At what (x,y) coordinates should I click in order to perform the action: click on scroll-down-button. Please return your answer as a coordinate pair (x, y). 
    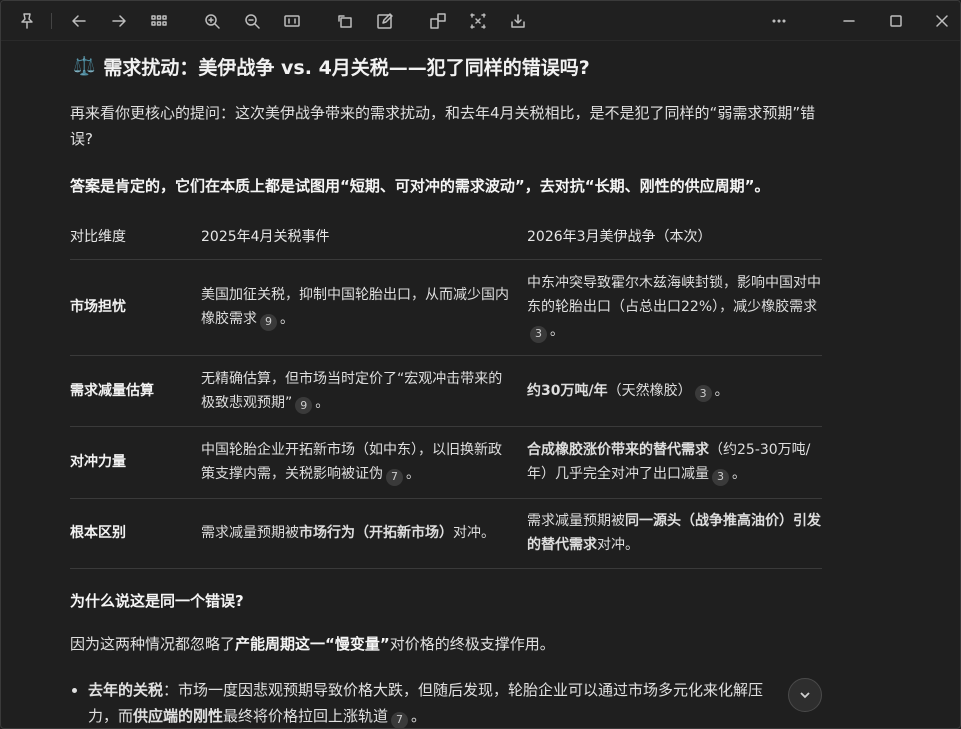
    Looking at the image, I should click on (805, 695).